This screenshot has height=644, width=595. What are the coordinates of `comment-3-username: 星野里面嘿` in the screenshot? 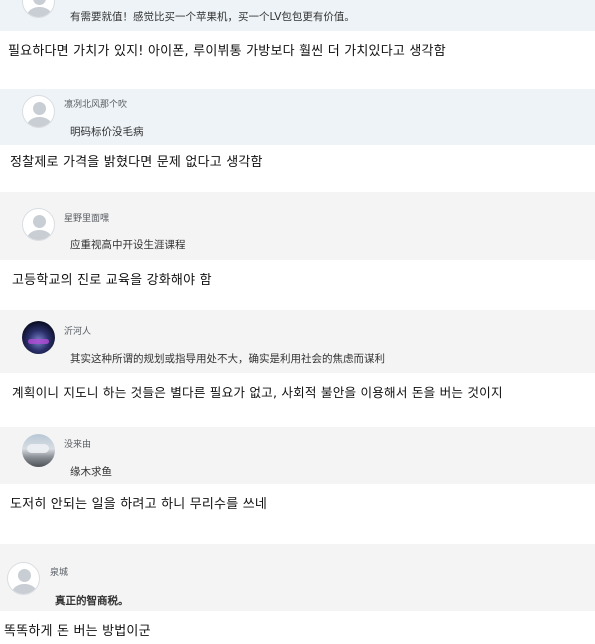 It's located at (86, 217).